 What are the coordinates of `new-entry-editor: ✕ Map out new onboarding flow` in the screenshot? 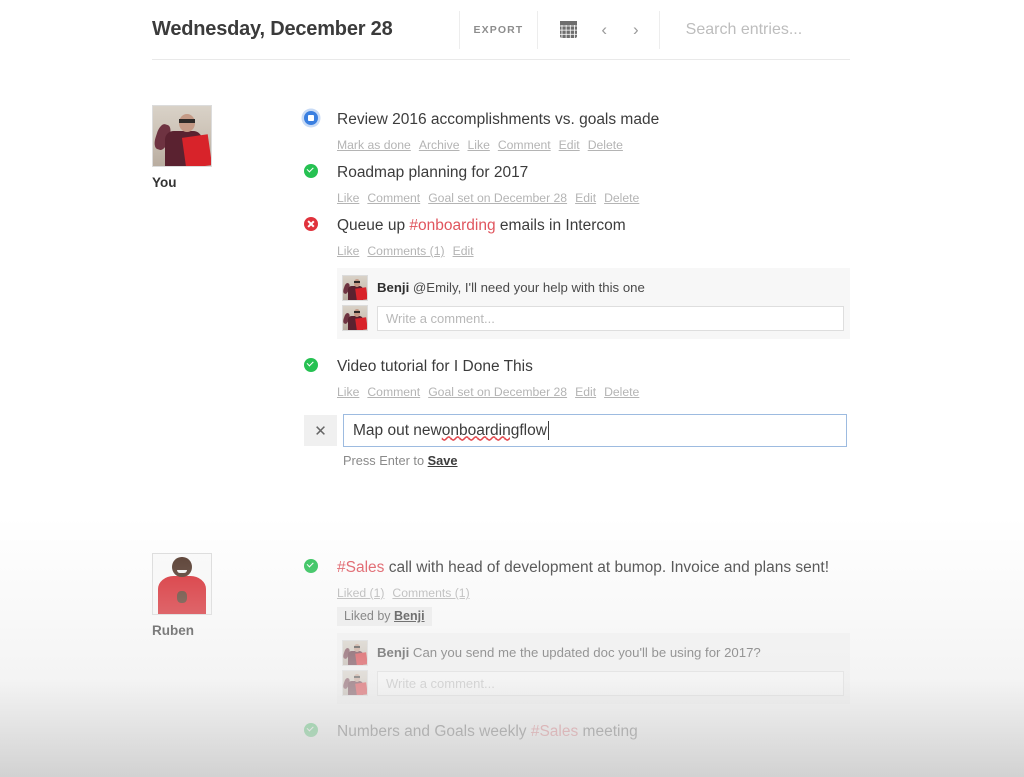 It's located at (578, 430).